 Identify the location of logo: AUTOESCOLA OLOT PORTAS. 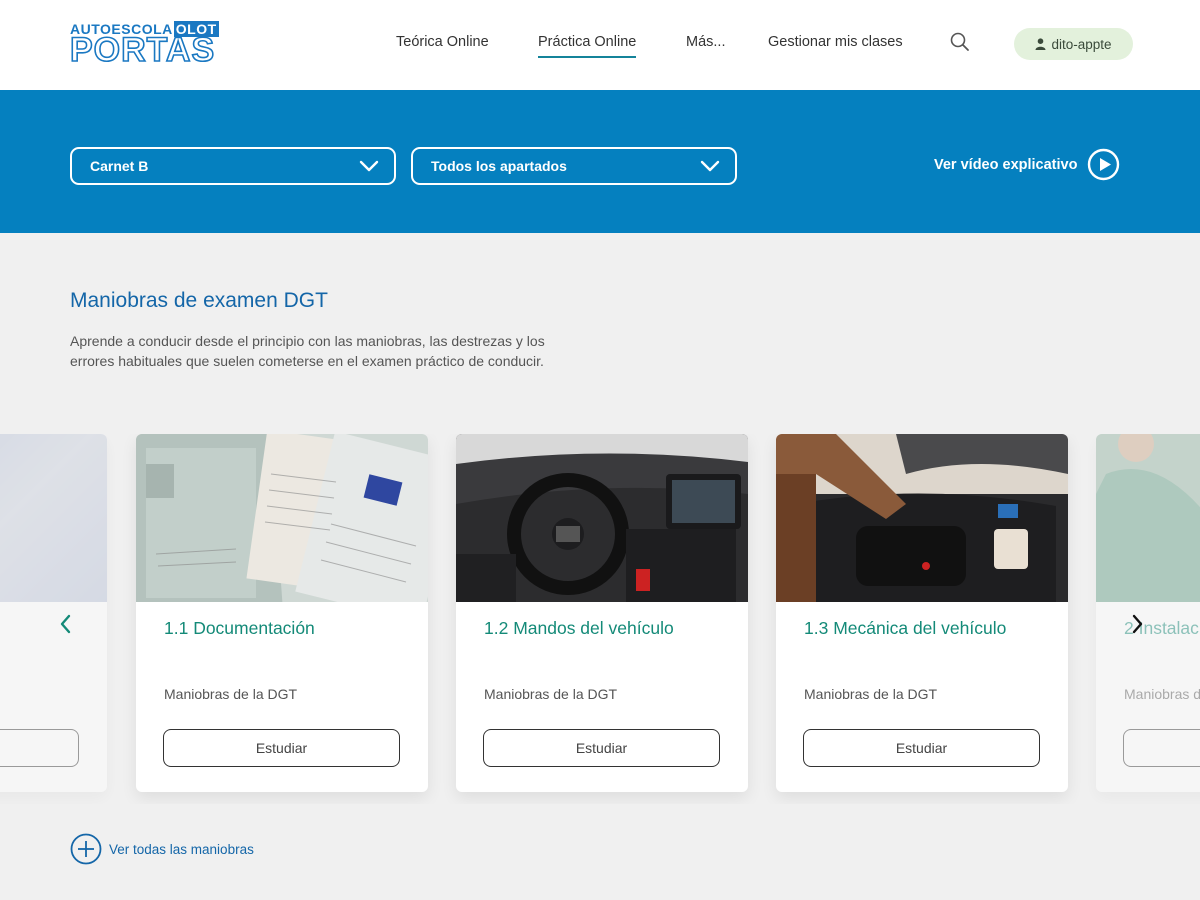
(163, 45).